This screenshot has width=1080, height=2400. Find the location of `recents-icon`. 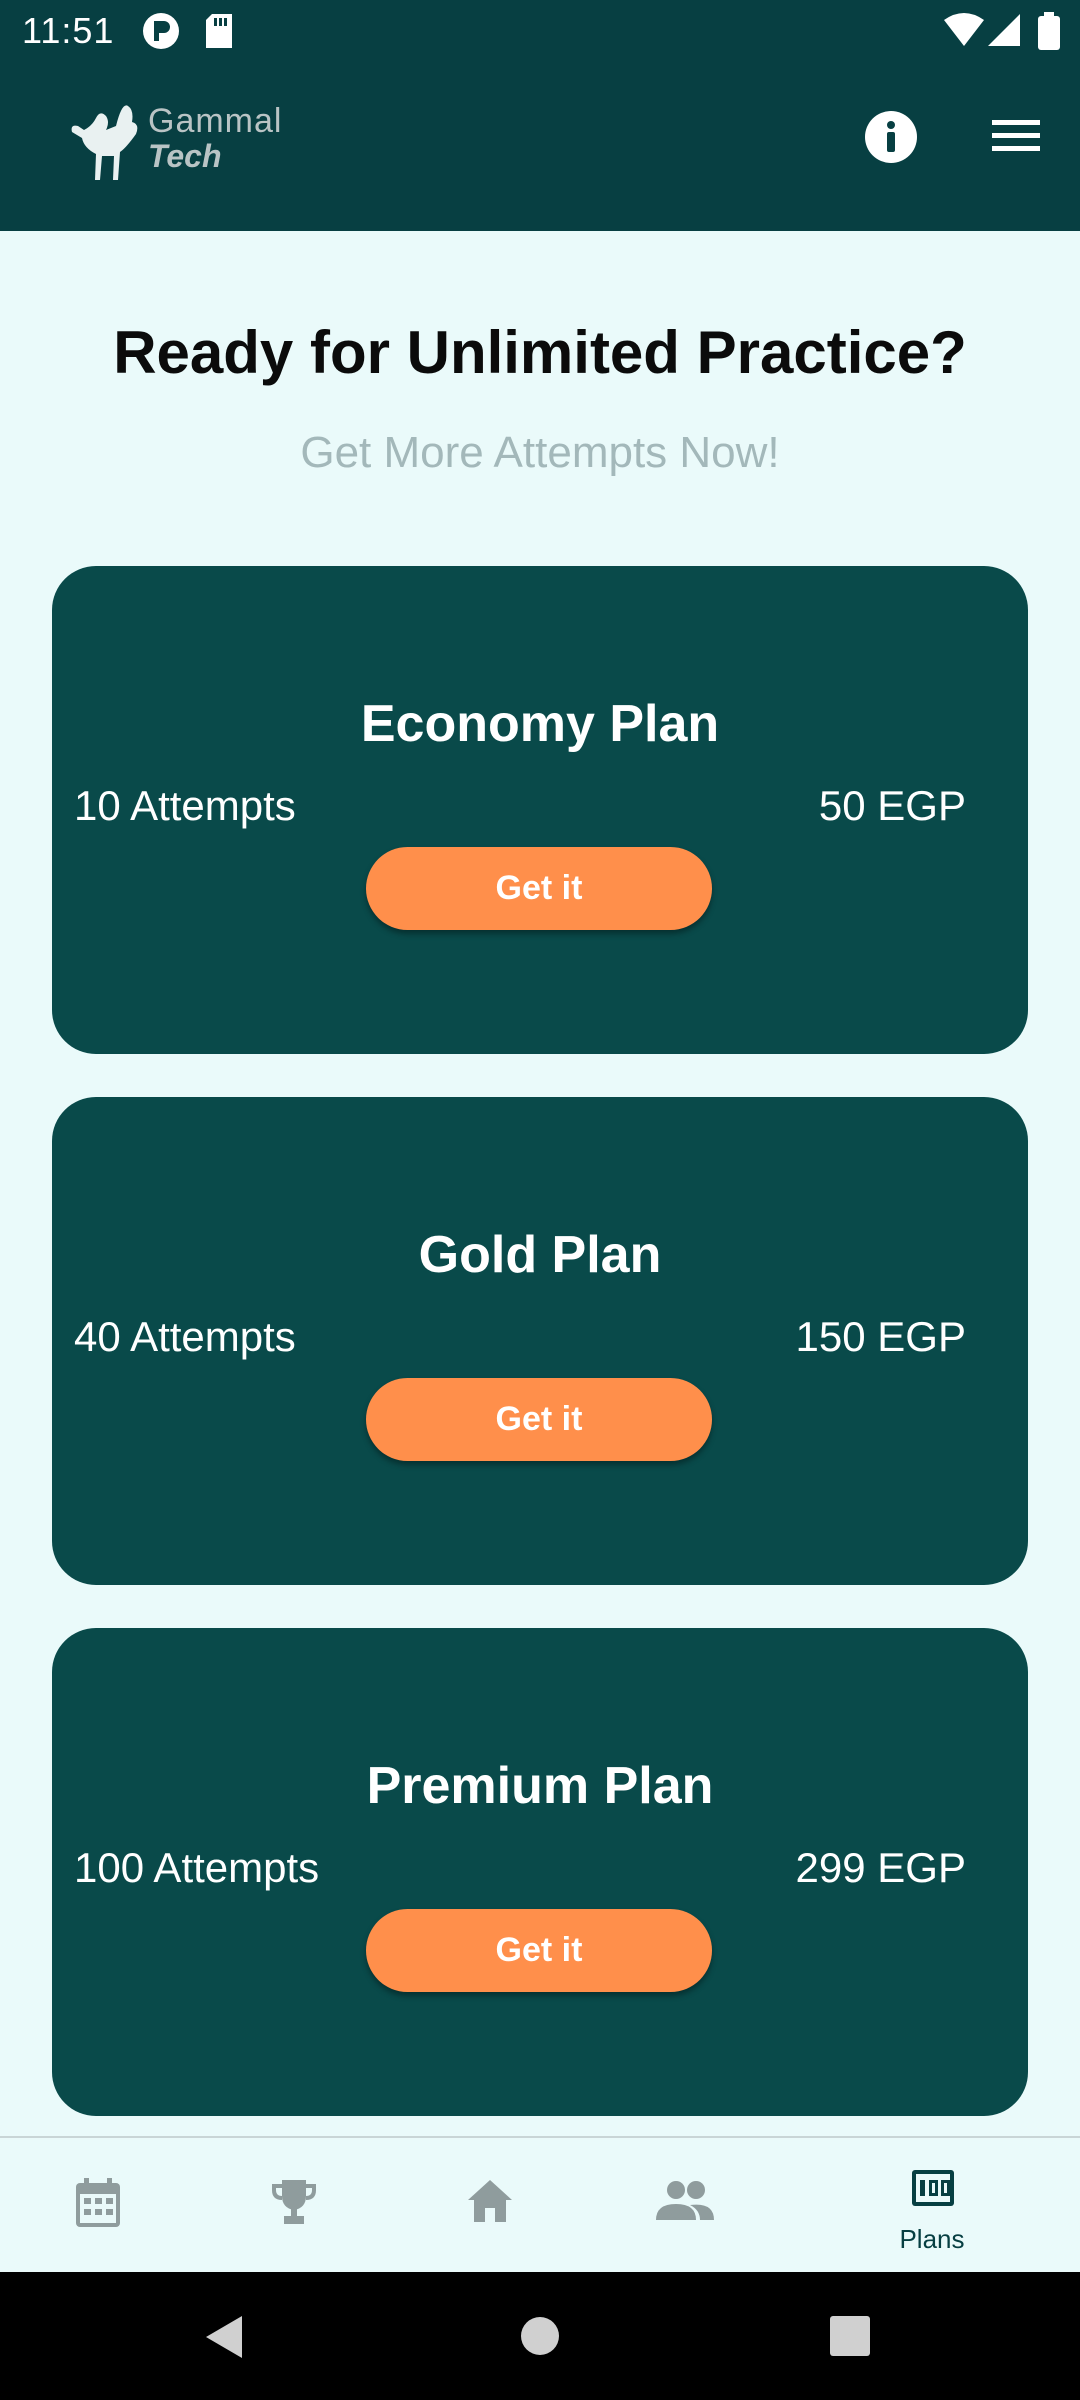

recents-icon is located at coordinates (850, 2336).